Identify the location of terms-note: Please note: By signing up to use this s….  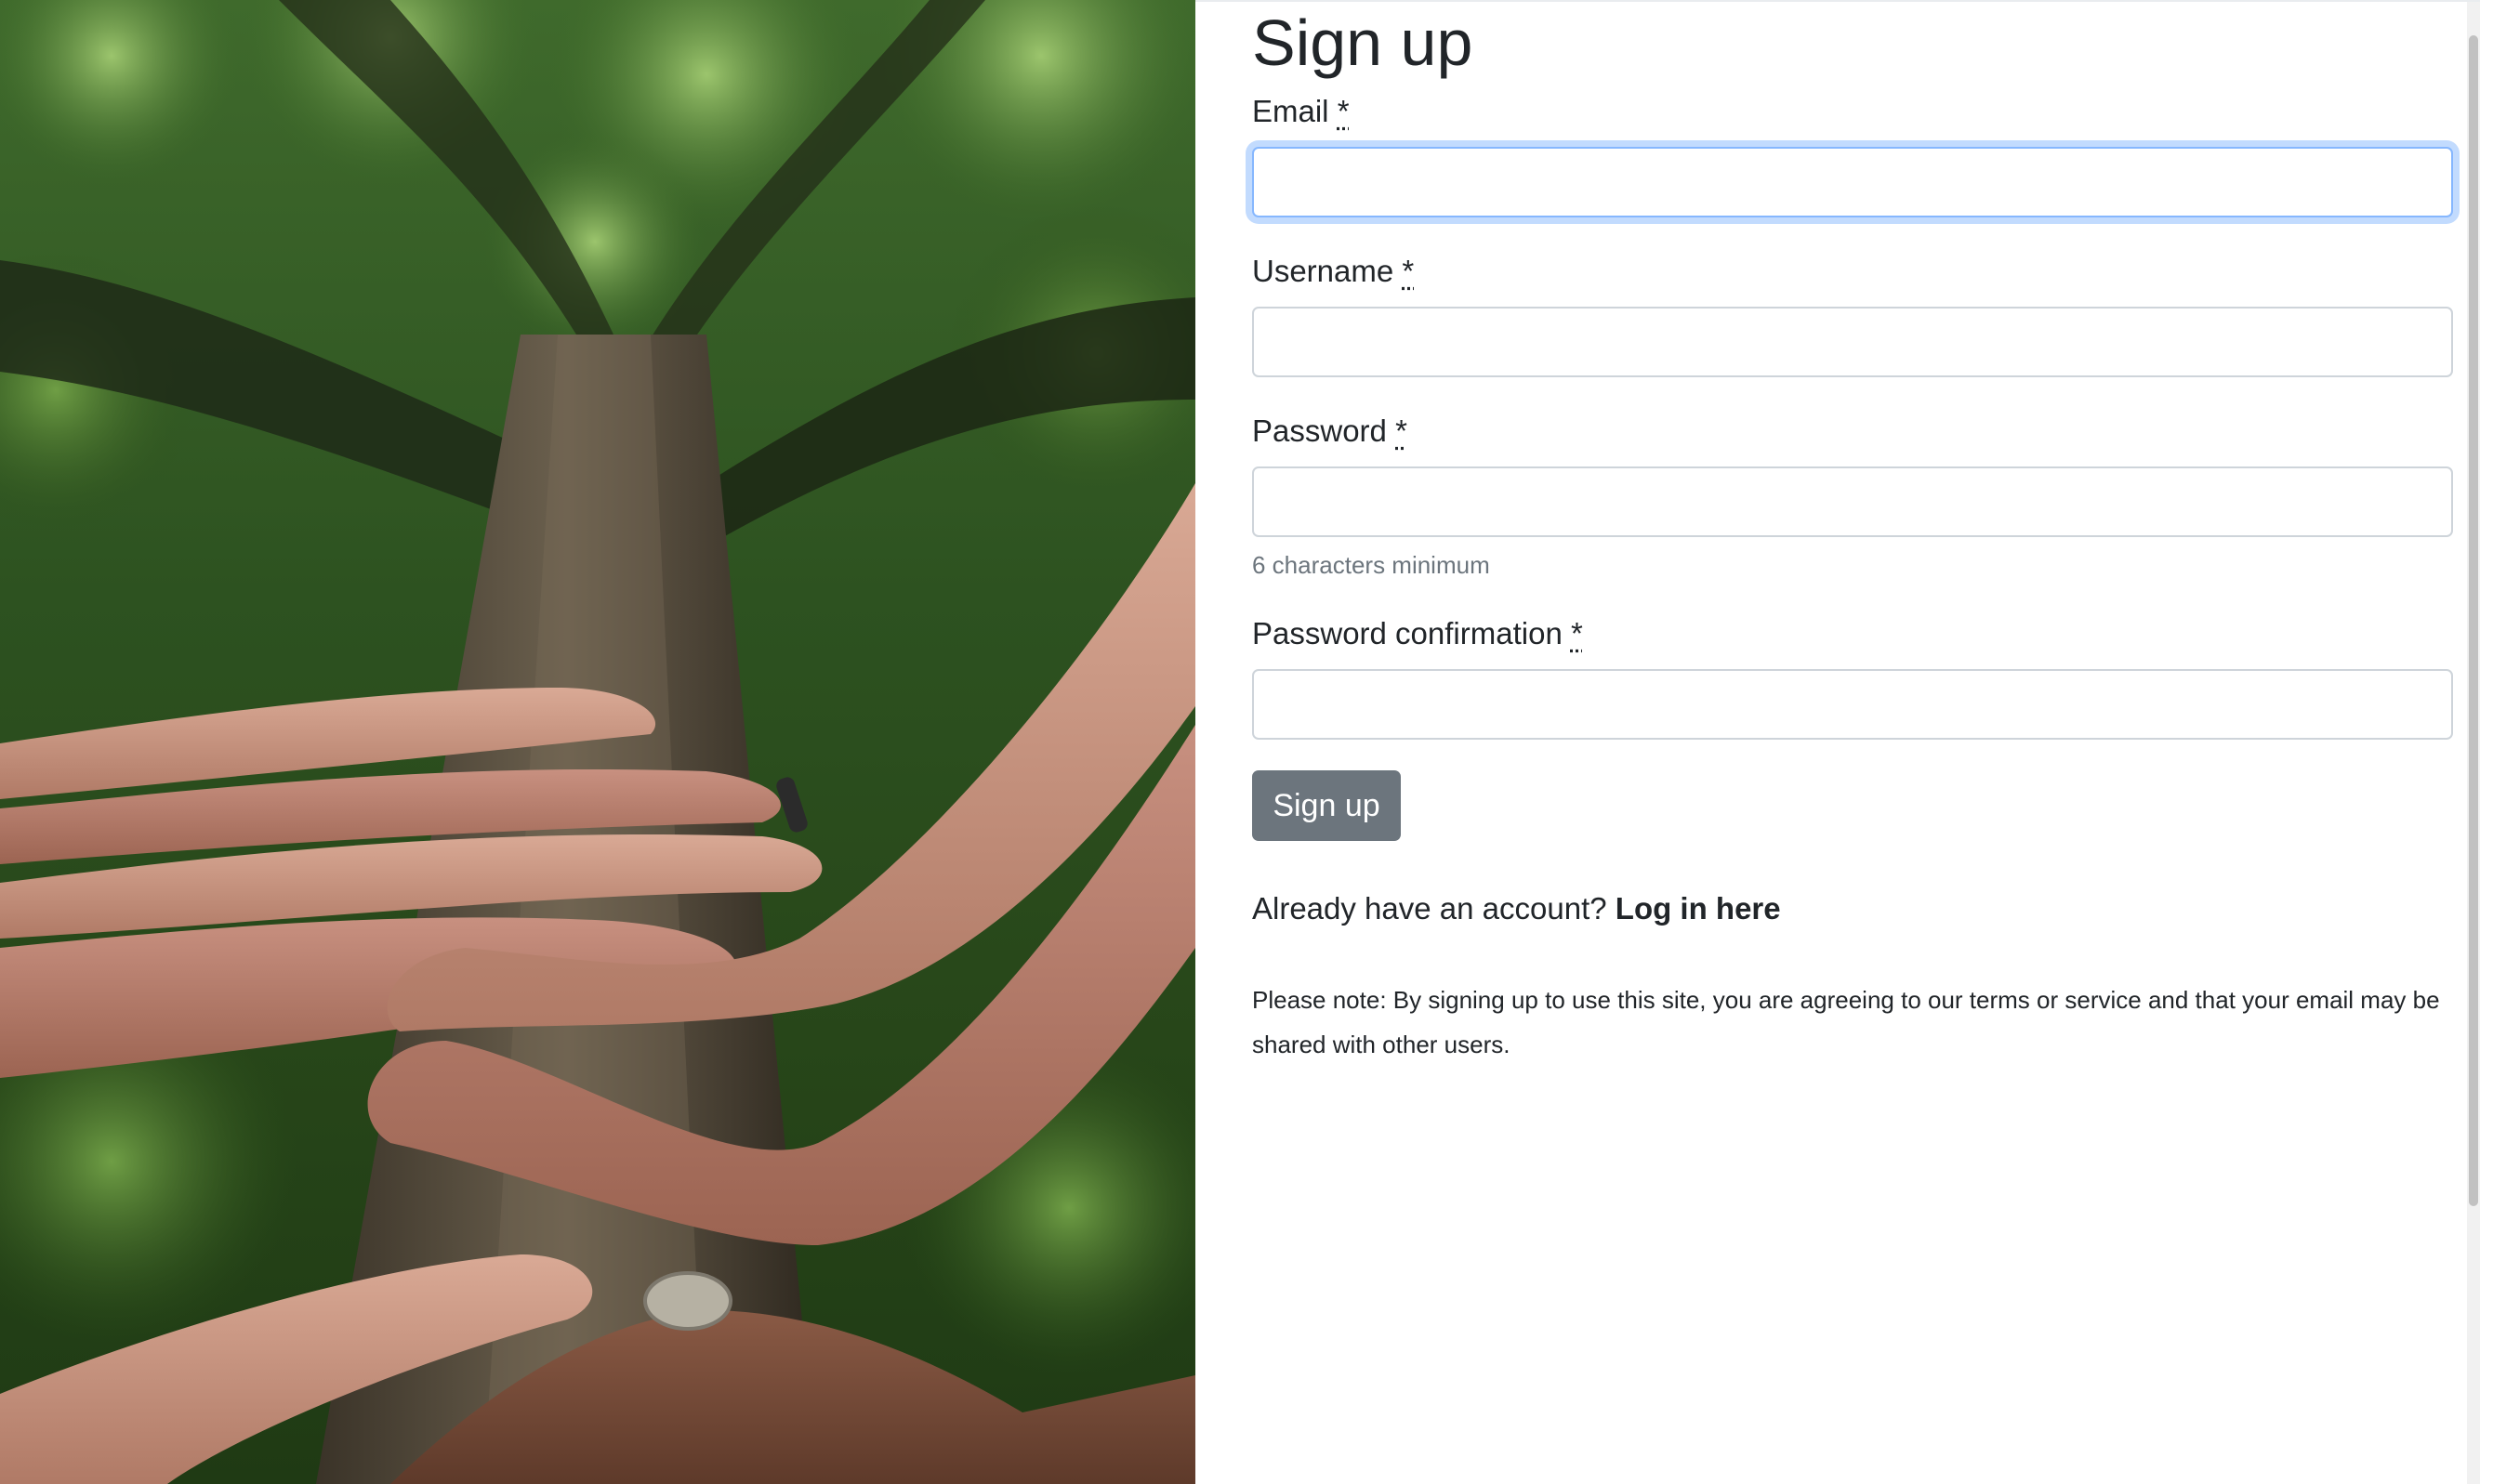
(1846, 1022).